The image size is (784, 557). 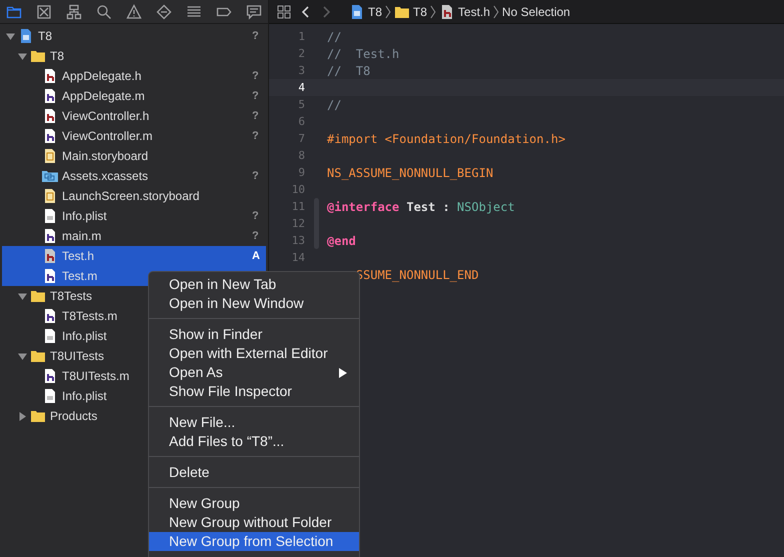 I want to click on file-row: AppDelegate.h ?, so click(x=134, y=76).